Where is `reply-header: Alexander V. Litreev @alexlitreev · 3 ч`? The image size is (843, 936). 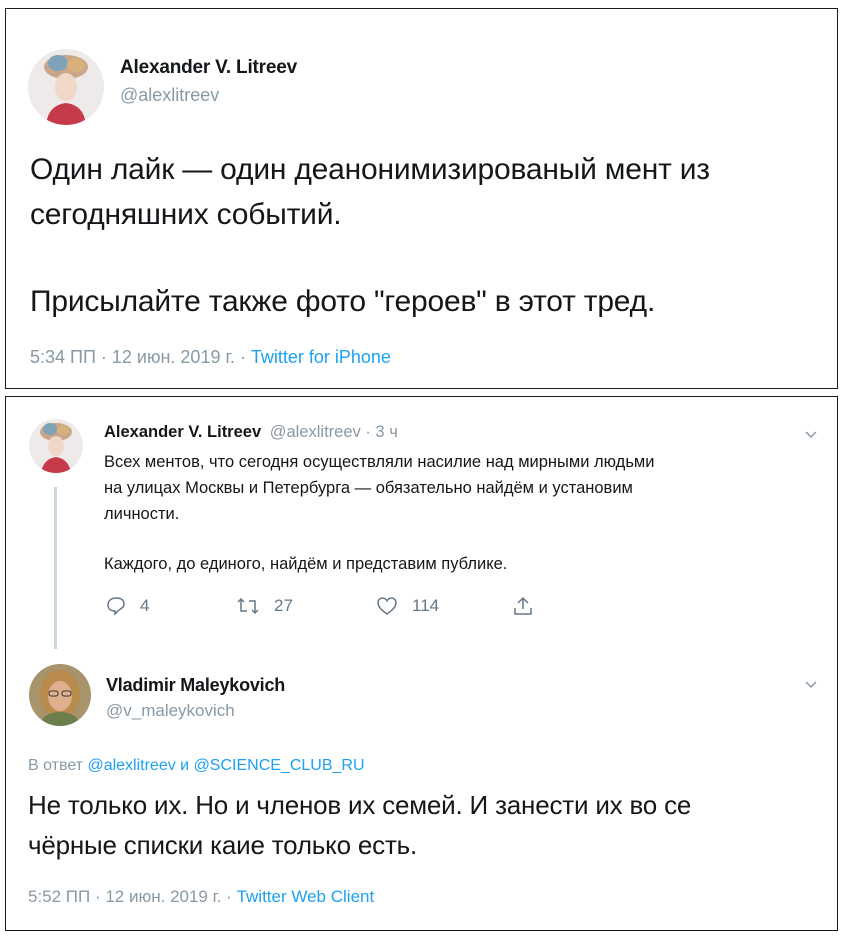 reply-header: Alexander V. Litreev @alexlitreev · 3 ч is located at coordinates (251, 432).